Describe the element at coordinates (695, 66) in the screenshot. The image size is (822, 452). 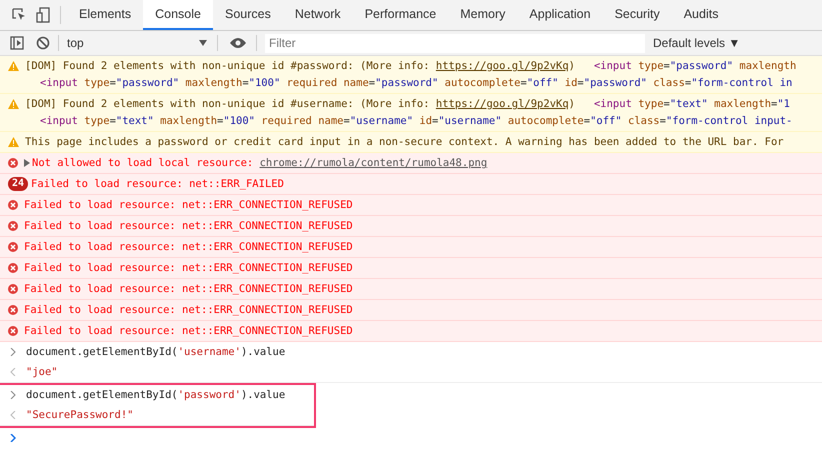
I see `code-snippet: <input type="password" maxlength` at that location.